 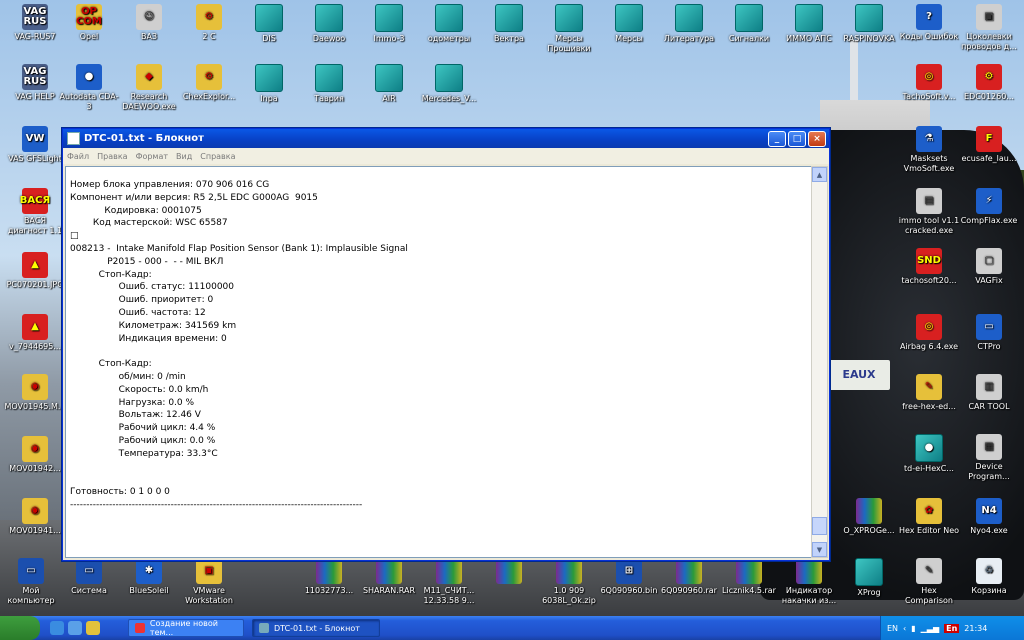 I want to click on desktop-icon: Литература, so click(x=689, y=24).